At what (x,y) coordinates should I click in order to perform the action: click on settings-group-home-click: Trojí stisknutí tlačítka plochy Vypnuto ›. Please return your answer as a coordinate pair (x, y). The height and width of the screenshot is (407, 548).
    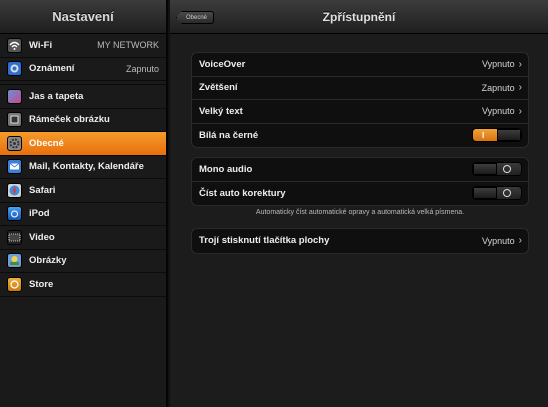
    Looking at the image, I should click on (360, 241).